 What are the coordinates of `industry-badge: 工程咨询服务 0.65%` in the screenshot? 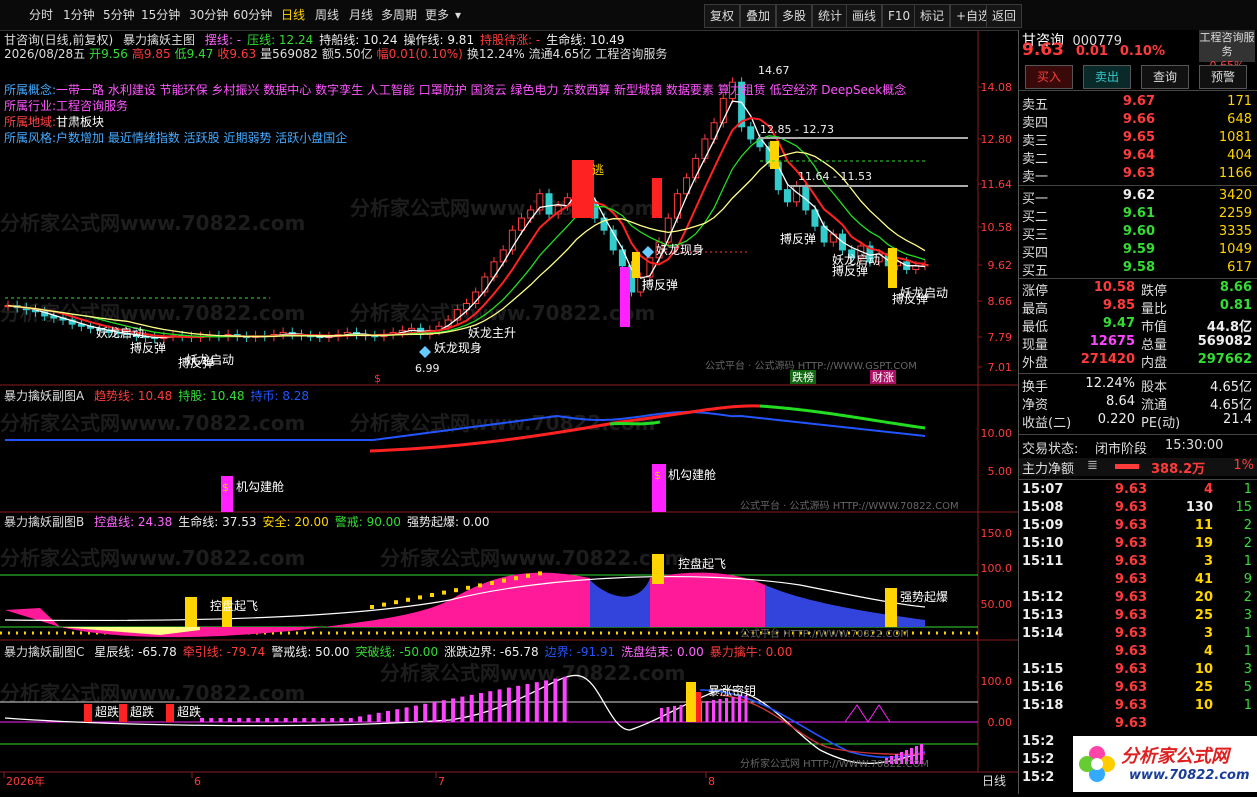 It's located at (1227, 51).